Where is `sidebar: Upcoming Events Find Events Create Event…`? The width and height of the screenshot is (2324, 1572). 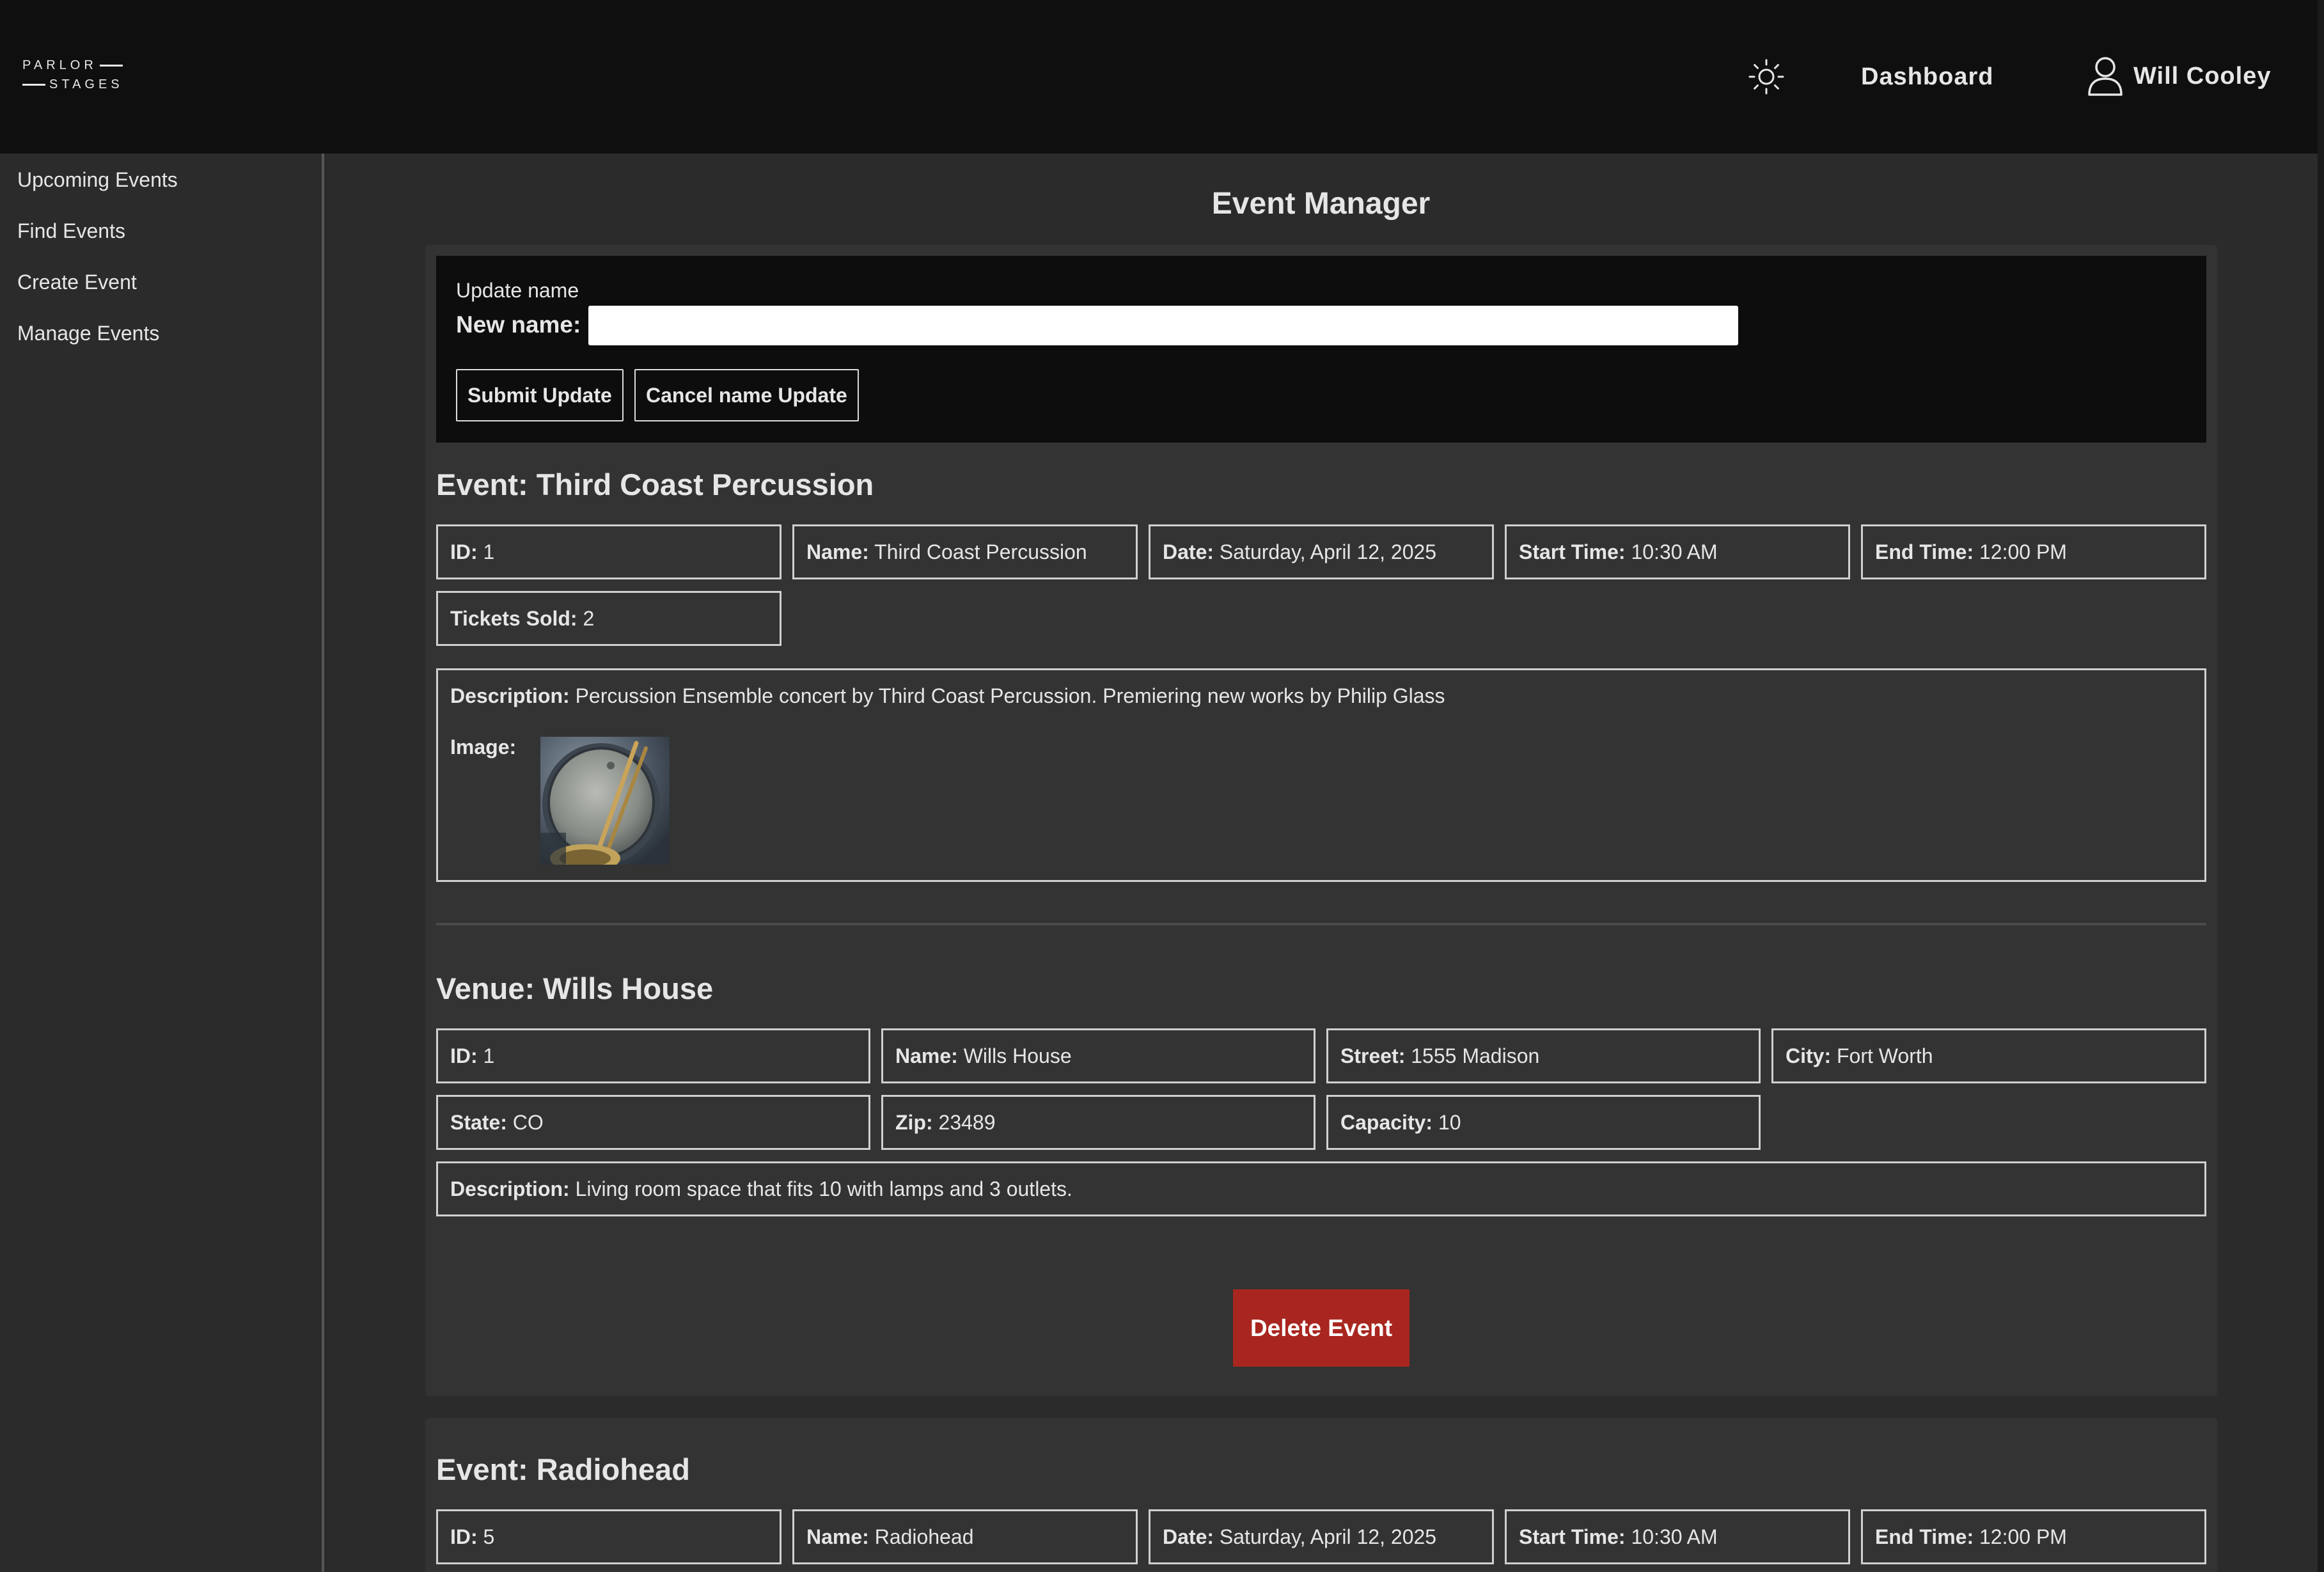
sidebar: Upcoming Events Find Events Create Event… is located at coordinates (162, 862).